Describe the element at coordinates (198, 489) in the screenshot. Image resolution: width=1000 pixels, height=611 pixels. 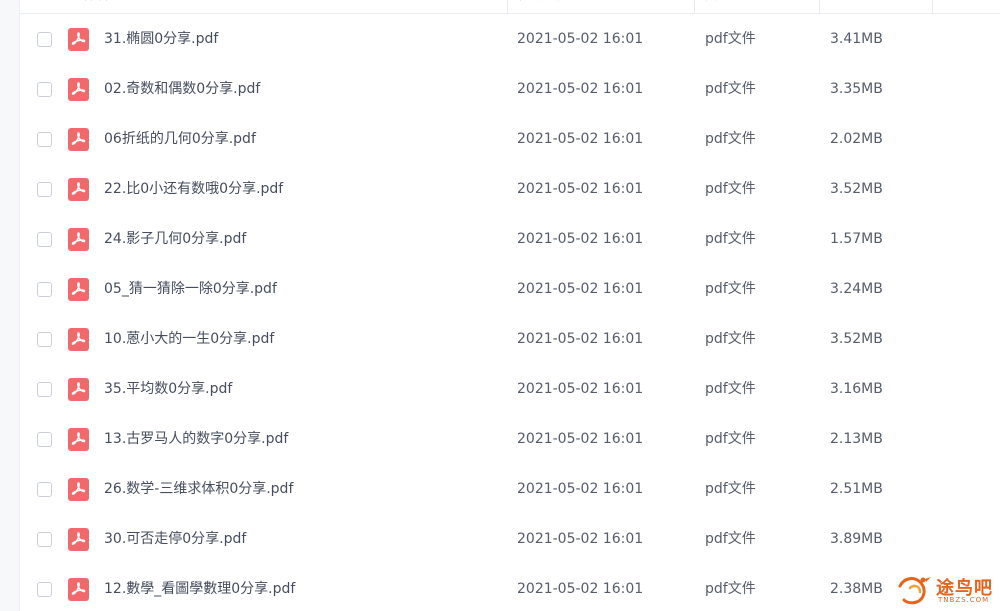
I see `file-name: 26.数学-三维求体积0分享.pdf` at that location.